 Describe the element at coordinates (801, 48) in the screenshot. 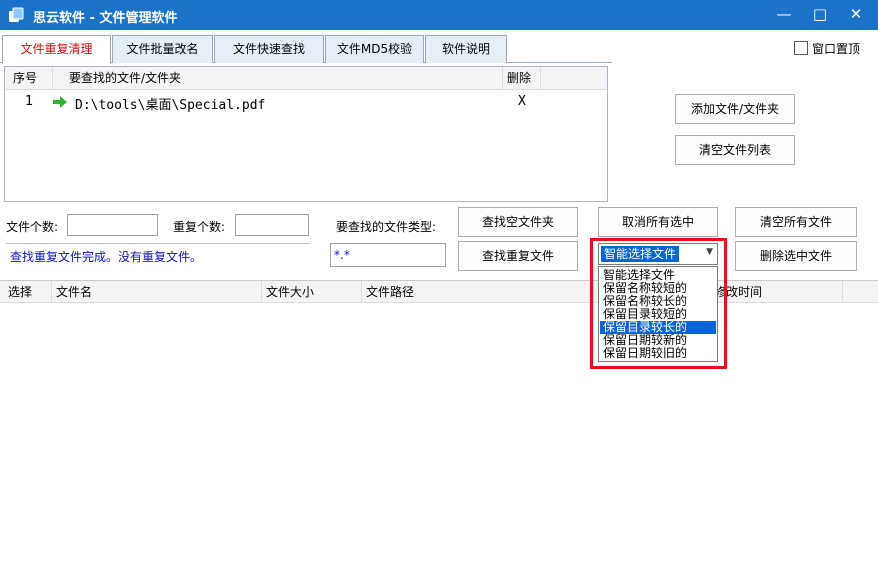

I see `always-on-top-checkbox` at that location.